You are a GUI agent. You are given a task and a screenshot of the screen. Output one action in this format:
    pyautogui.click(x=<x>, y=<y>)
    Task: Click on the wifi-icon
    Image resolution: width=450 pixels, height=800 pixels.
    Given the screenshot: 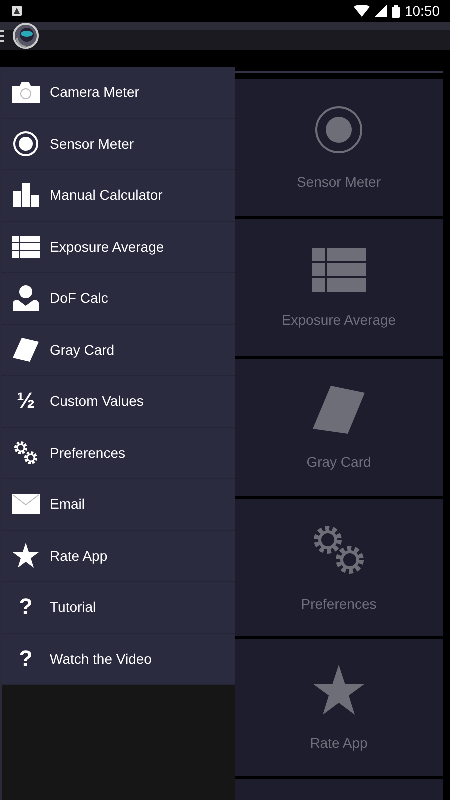 What is the action you would take?
    pyautogui.click(x=362, y=11)
    